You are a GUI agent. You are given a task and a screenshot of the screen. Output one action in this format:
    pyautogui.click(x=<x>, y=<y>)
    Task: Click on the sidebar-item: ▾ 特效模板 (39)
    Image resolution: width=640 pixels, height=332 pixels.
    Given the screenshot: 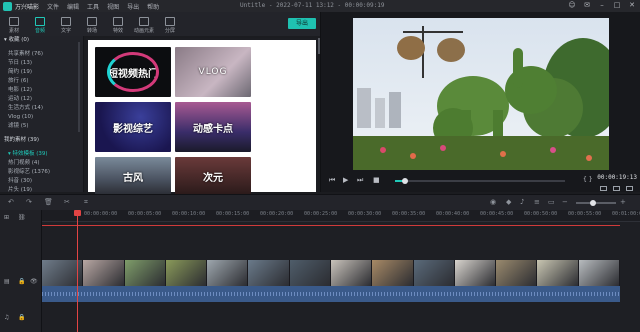 What is the action you would take?
    pyautogui.click(x=41, y=154)
    